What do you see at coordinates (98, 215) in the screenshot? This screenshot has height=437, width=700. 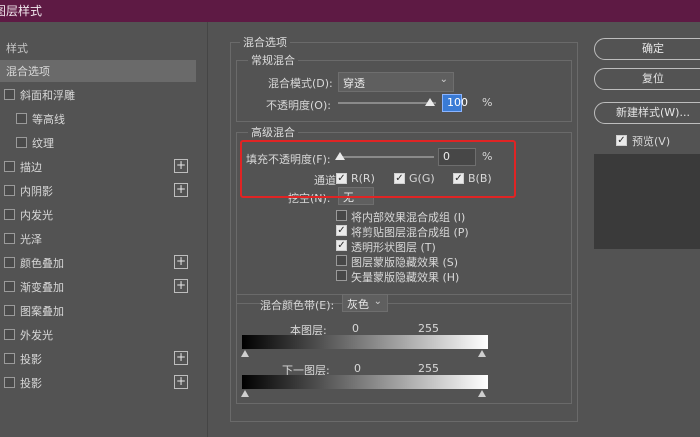 I see `style-item: 内发光` at bounding box center [98, 215].